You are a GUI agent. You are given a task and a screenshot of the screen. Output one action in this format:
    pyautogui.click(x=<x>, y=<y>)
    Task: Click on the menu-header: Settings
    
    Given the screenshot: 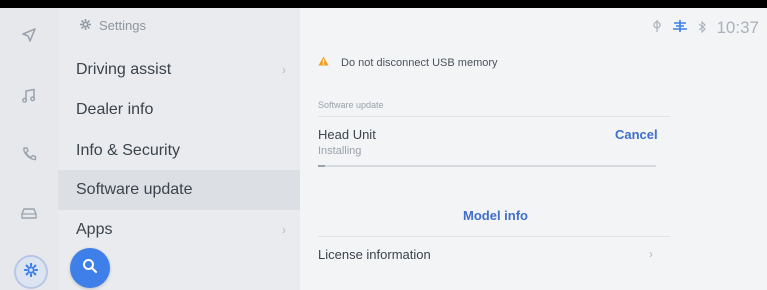 What is the action you would take?
    pyautogui.click(x=112, y=25)
    